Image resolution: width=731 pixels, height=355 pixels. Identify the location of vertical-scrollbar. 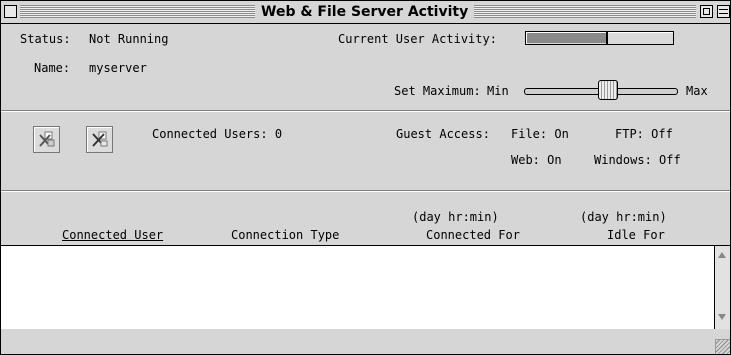
(722, 287).